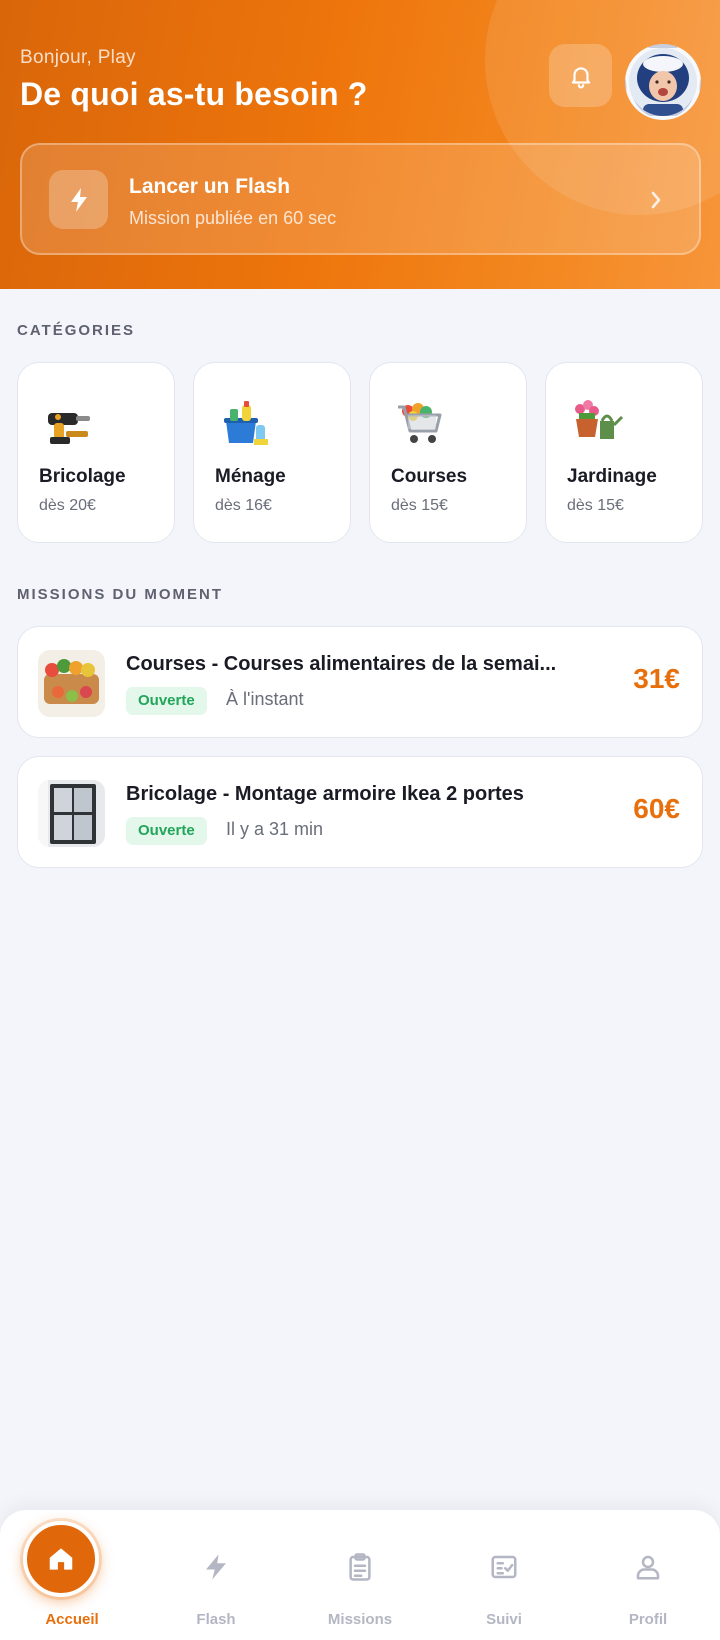 This screenshot has width=720, height=1640. I want to click on nav-item-suivi: Suivi, so click(504, 1575).